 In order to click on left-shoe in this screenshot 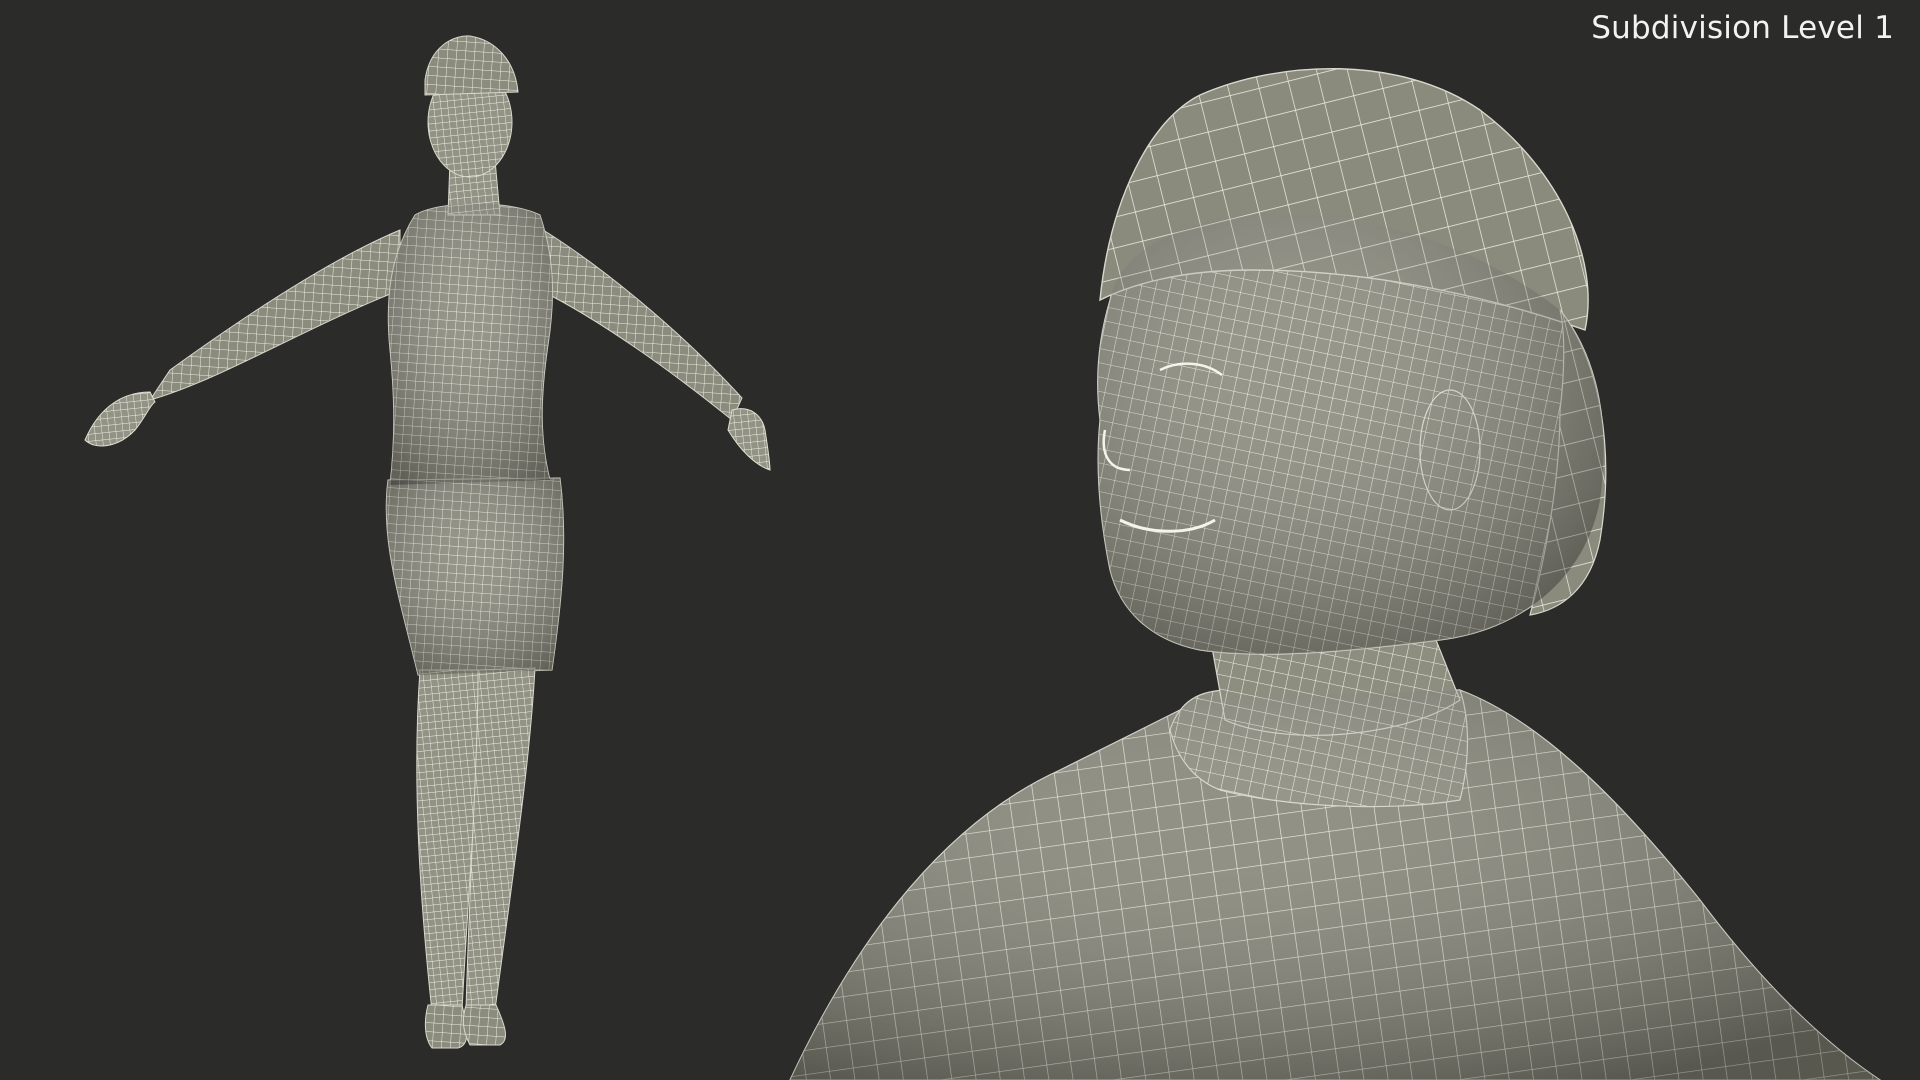, I will do `click(446, 1026)`.